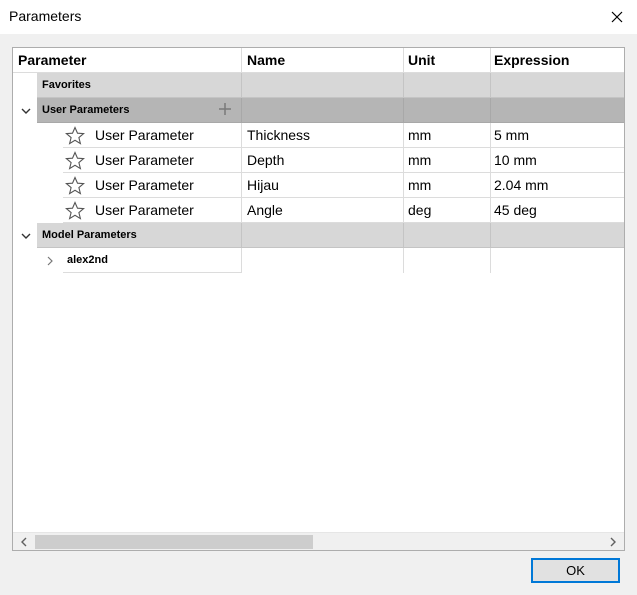 Image resolution: width=637 pixels, height=595 pixels. I want to click on parameter-unit: deg, so click(447, 210).